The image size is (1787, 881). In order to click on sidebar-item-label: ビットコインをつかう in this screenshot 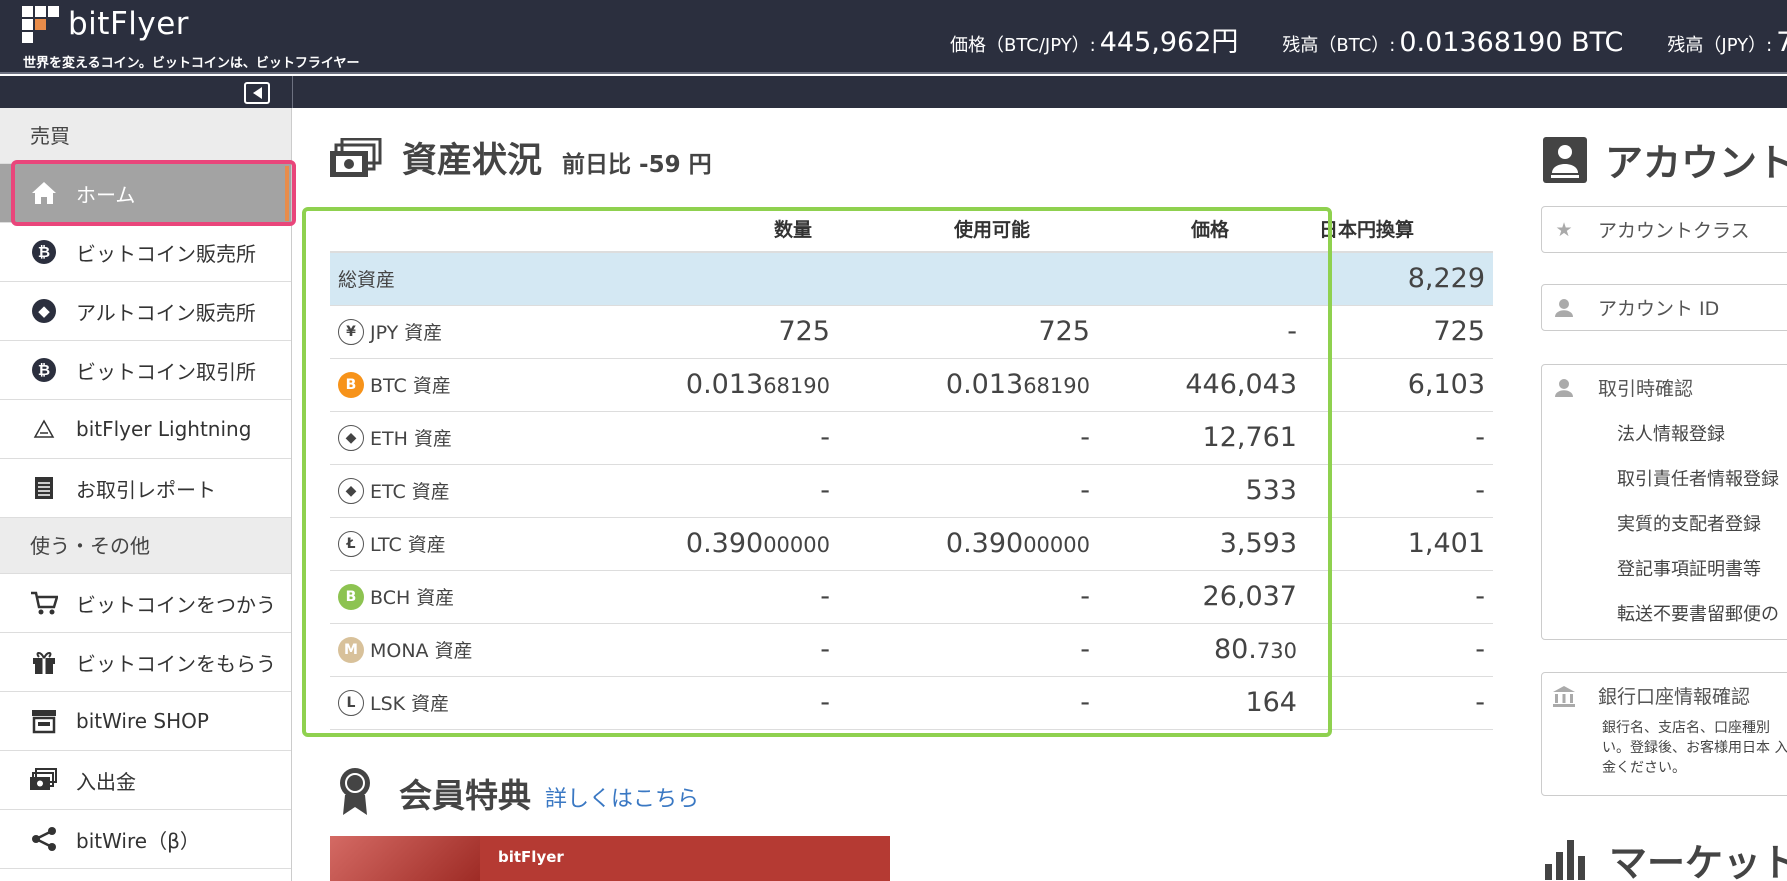, I will do `click(176, 604)`.